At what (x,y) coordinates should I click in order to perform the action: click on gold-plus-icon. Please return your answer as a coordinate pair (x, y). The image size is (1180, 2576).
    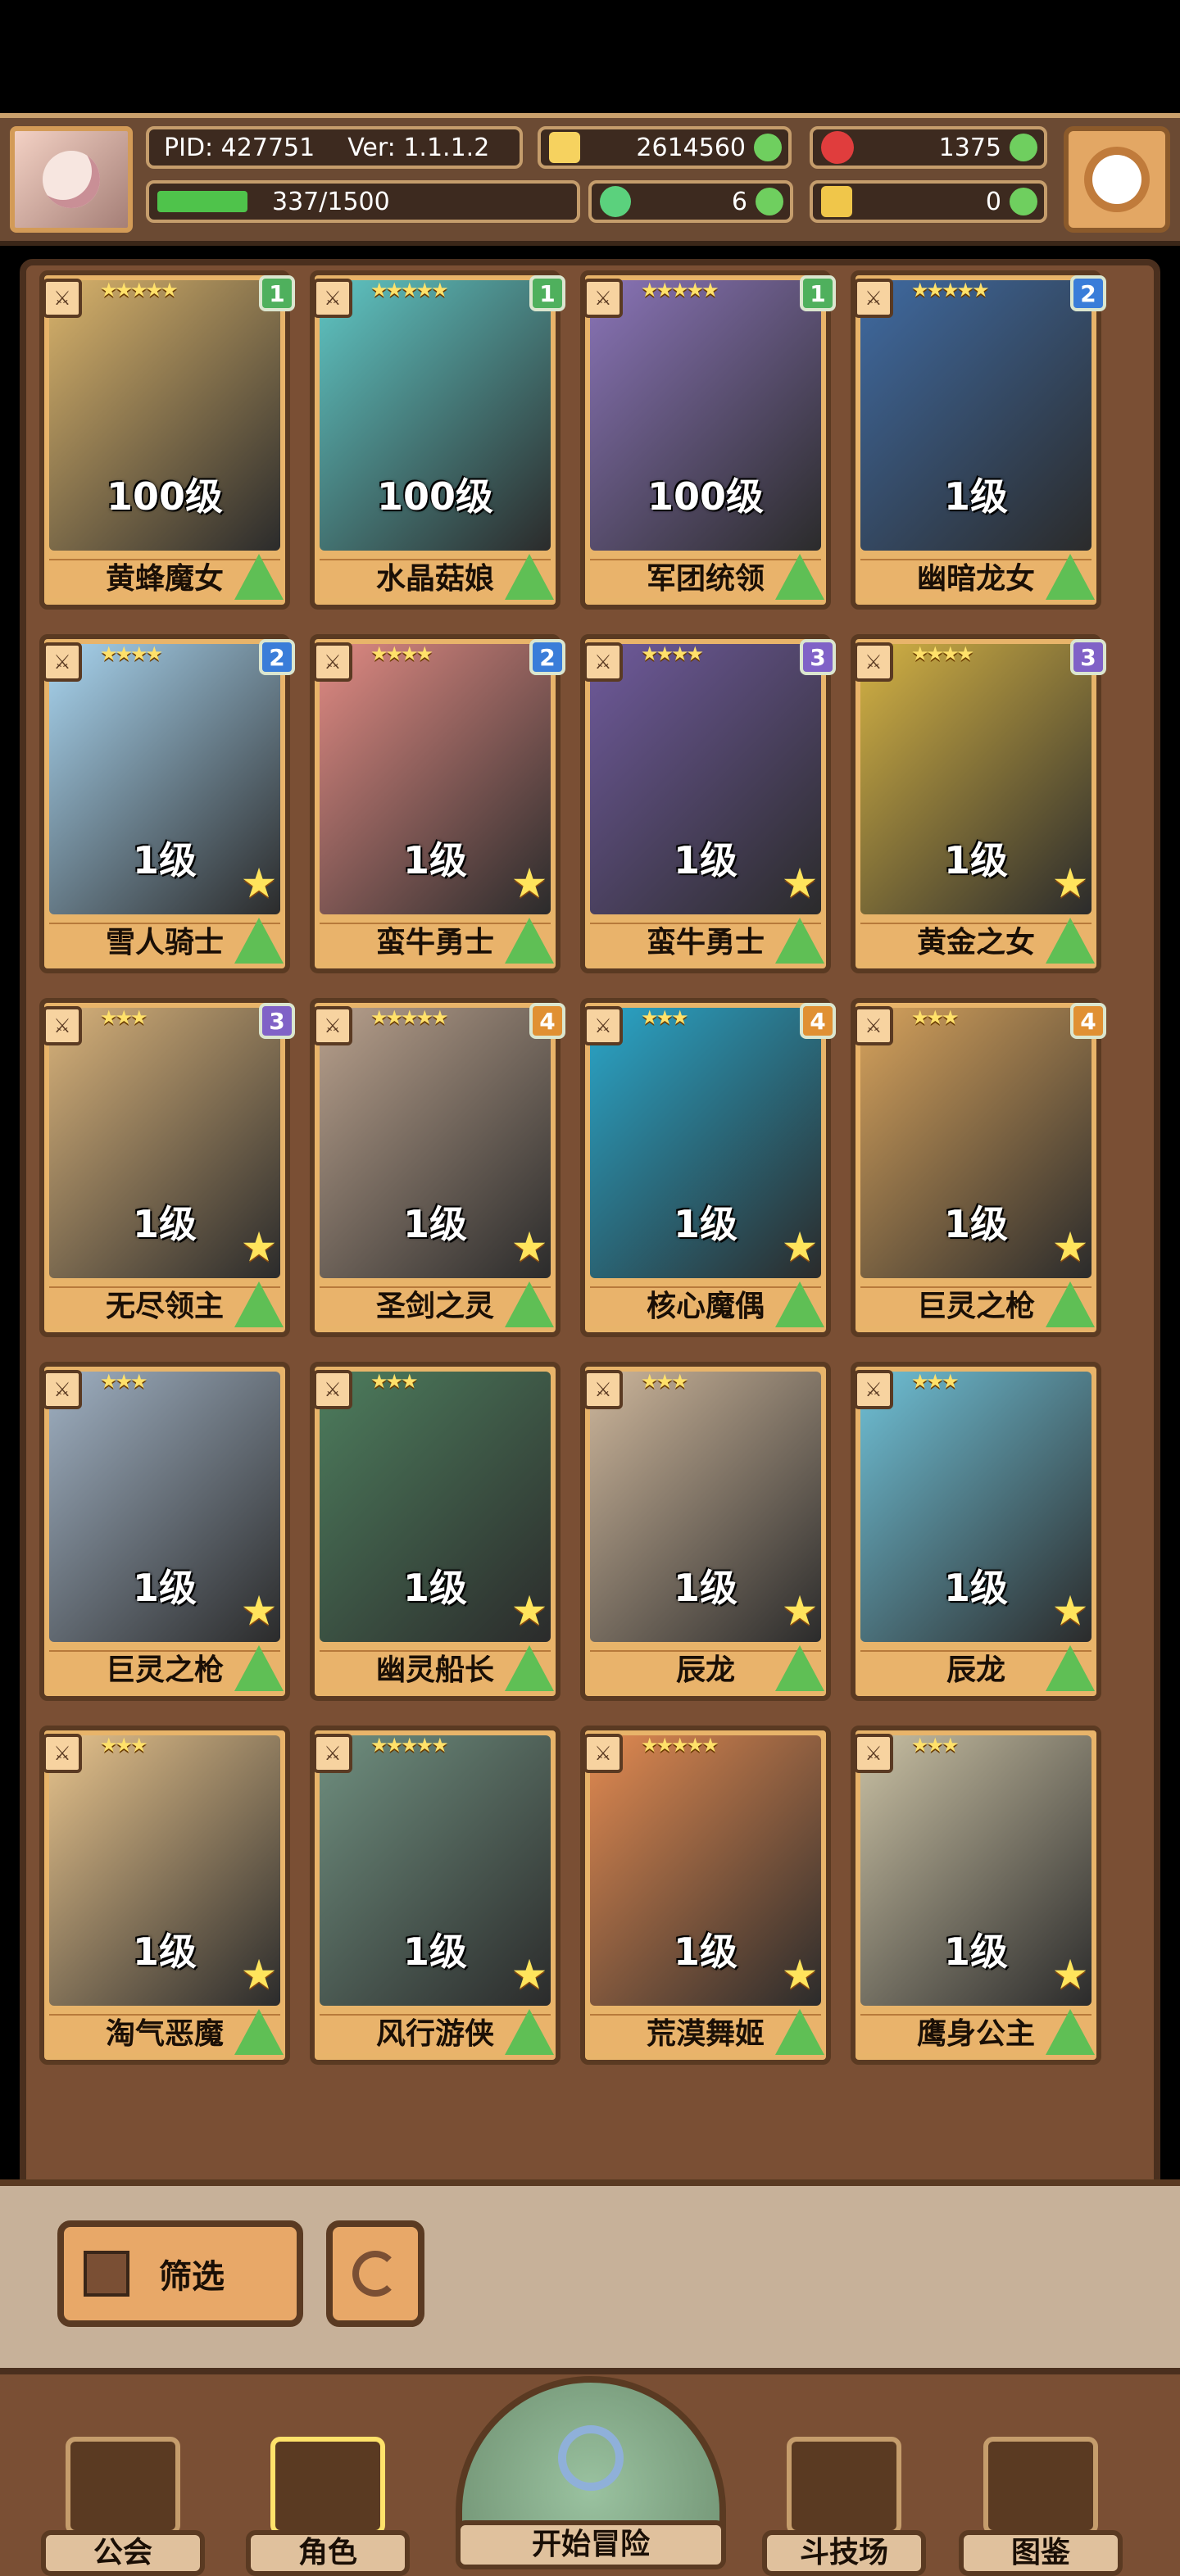
    Looking at the image, I should click on (768, 147).